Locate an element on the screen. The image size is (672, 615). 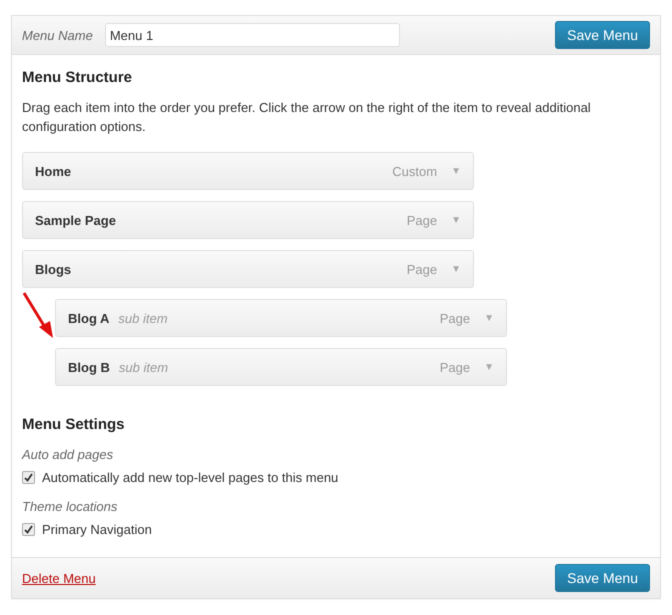
menu-name-field: Menu 1 is located at coordinates (252, 35).